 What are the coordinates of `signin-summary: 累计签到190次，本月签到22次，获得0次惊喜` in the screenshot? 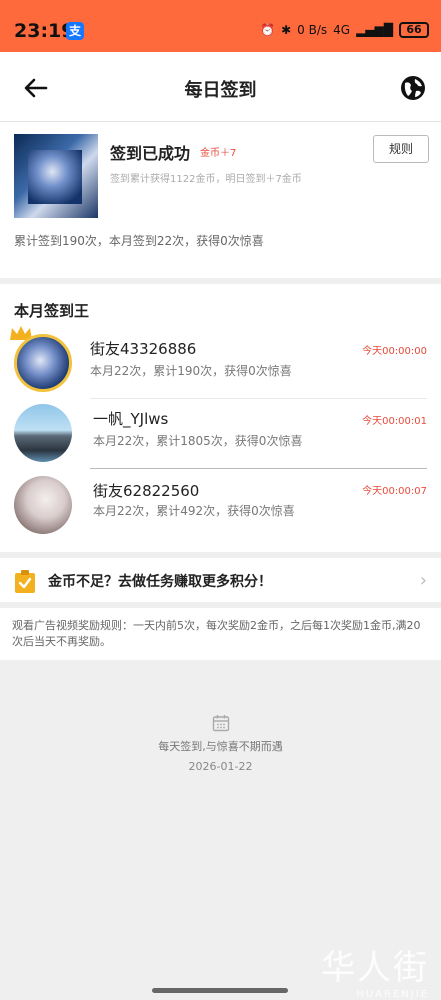 It's located at (139, 241).